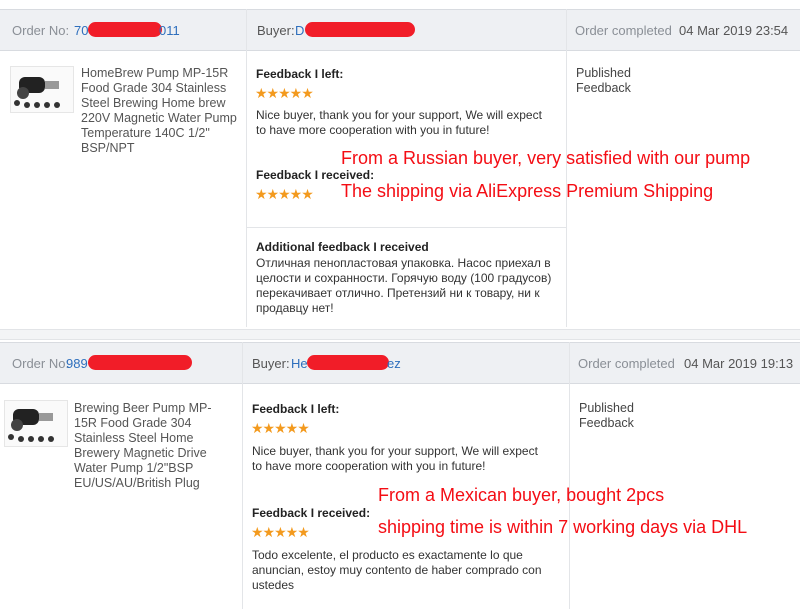 The height and width of the screenshot is (609, 800). What do you see at coordinates (400, 334) in the screenshot?
I see `order-separator` at bounding box center [400, 334].